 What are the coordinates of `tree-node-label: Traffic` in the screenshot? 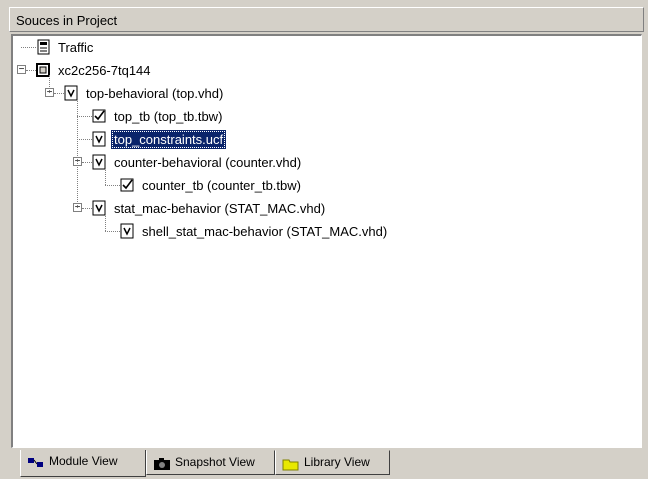 It's located at (75, 47).